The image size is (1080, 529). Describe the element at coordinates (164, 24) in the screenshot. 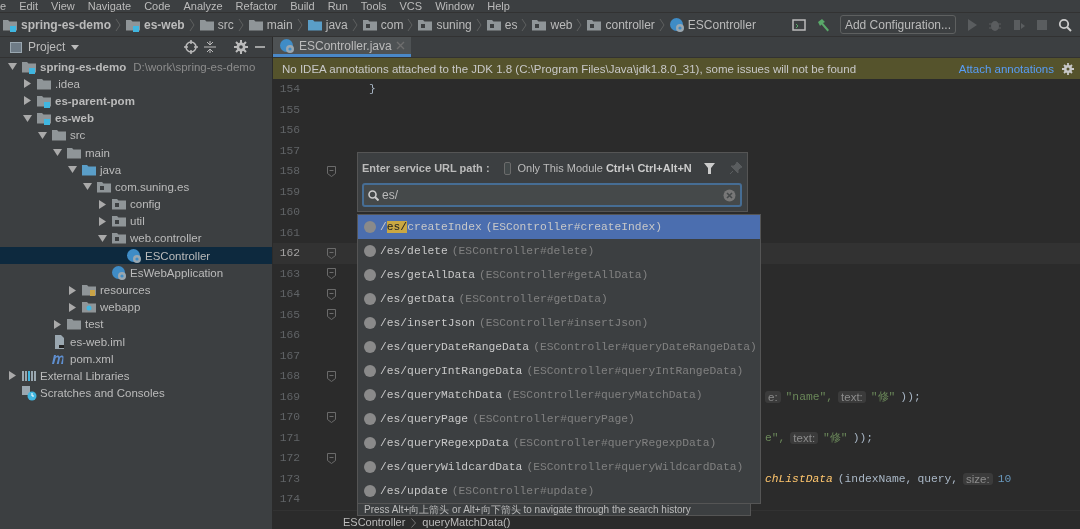

I see `breadcrumb-item: es-web` at that location.